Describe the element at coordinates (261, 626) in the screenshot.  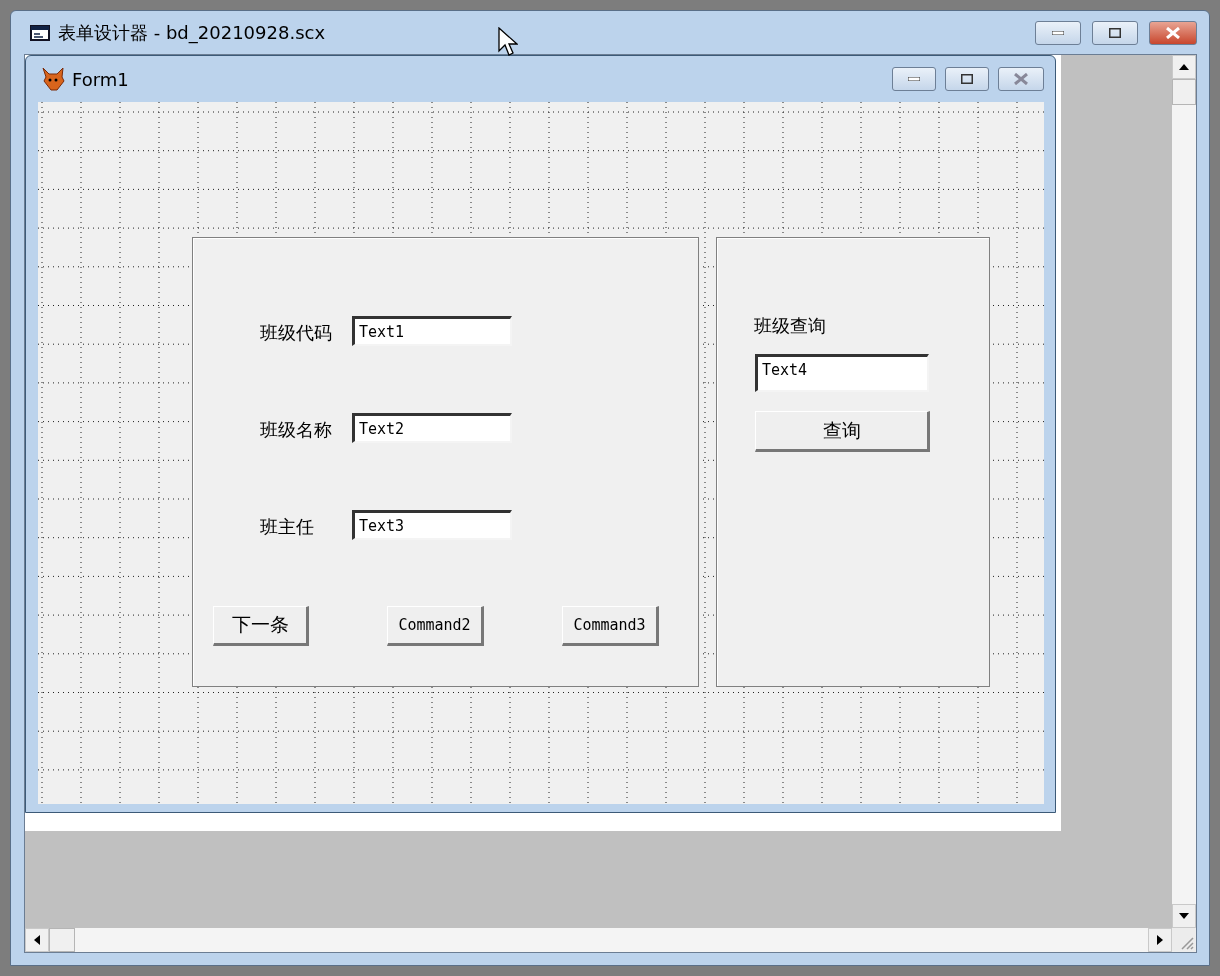
I see `command-button: 下一条` at that location.